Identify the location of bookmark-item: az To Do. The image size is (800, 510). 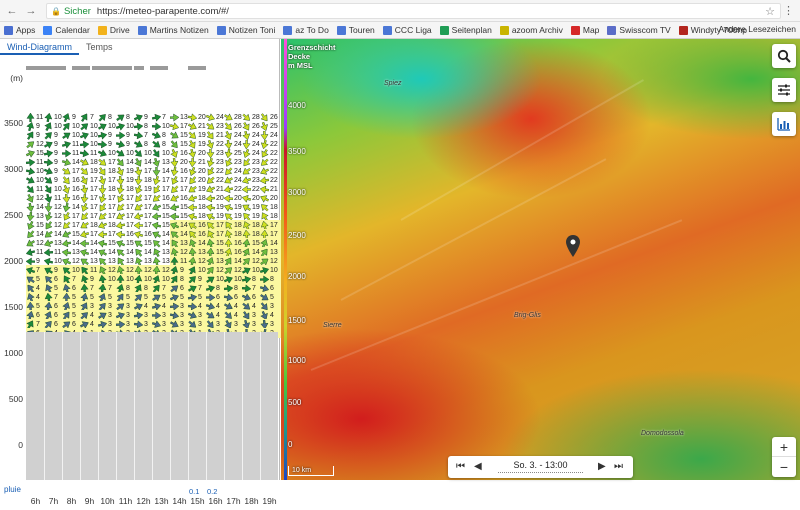
(306, 30).